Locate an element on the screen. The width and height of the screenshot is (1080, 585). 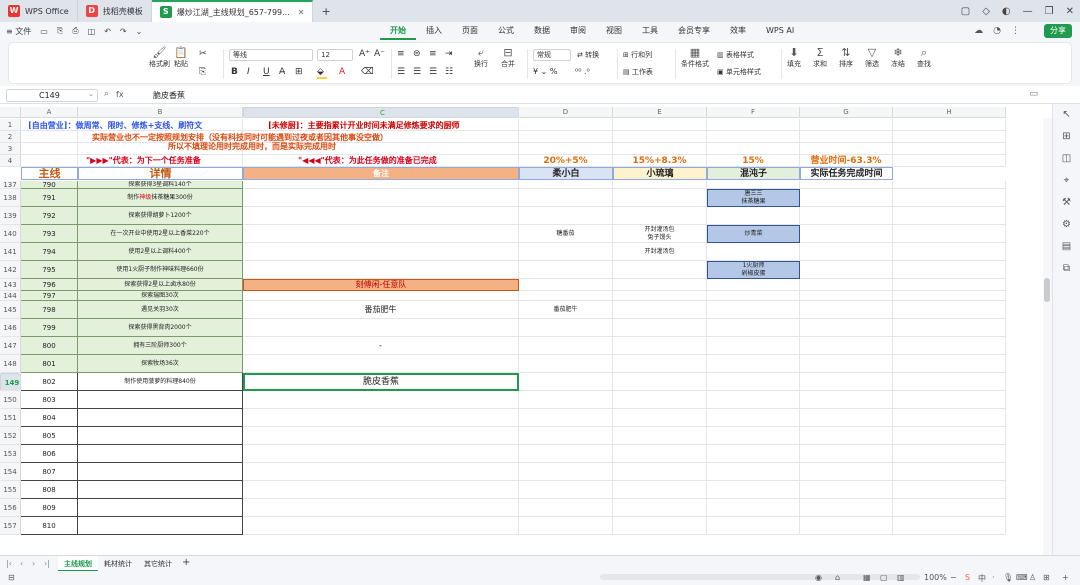
tab-wps-office: W WPS Office is located at coordinates (39, 11).